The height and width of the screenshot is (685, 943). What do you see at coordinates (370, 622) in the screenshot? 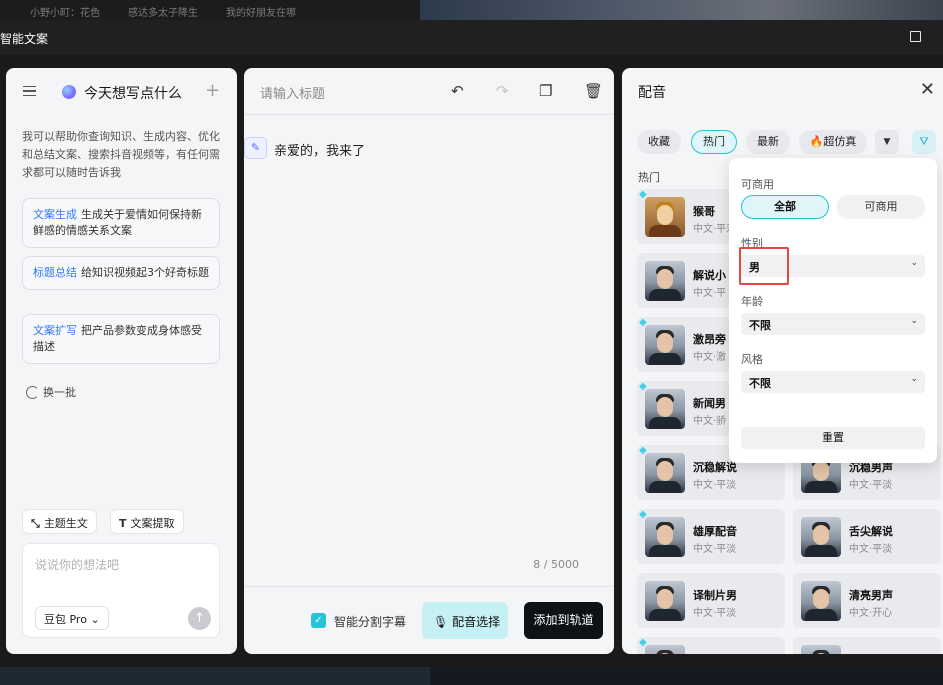
I see `smart-split-label: 智能分割字幕` at bounding box center [370, 622].